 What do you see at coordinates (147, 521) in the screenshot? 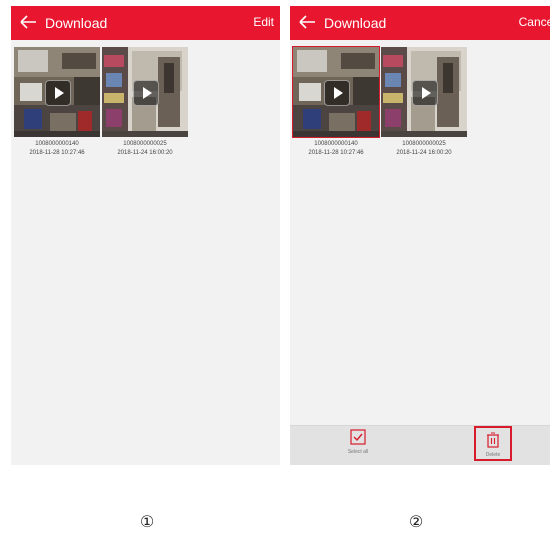
I see `step-label-1: ①` at bounding box center [147, 521].